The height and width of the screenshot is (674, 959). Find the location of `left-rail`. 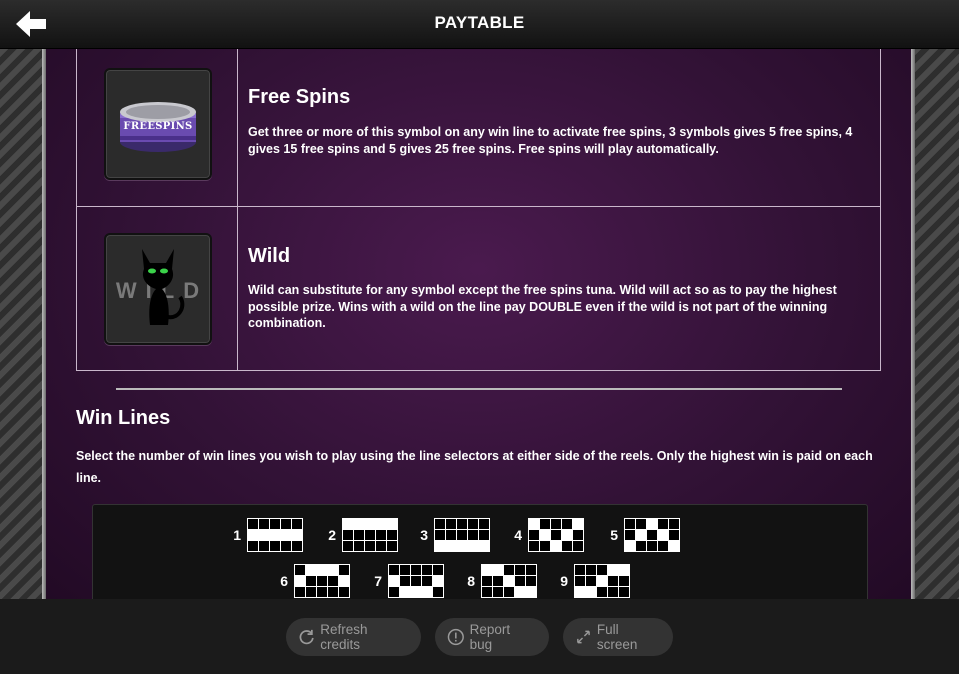

left-rail is located at coordinates (23, 324).